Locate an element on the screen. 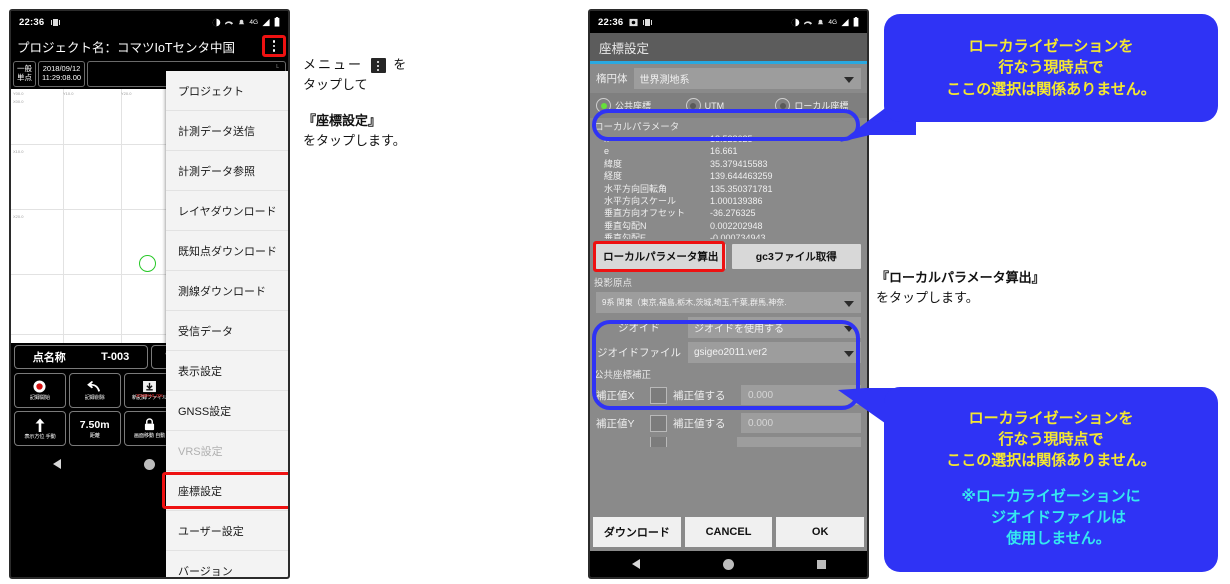 The width and height of the screenshot is (1230, 584). menu-label: レイヤダウンロード is located at coordinates (227, 211).